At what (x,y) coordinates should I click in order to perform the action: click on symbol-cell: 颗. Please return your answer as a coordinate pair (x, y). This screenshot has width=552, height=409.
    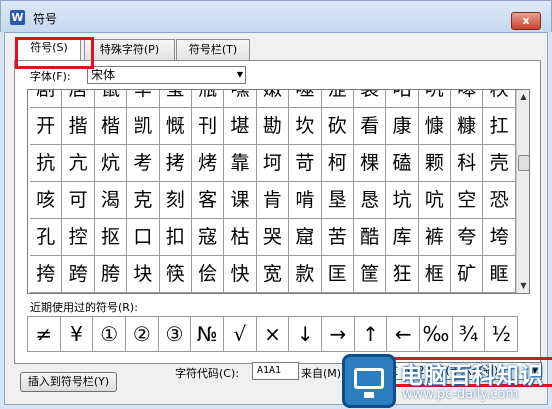
    Looking at the image, I should click on (435, 163).